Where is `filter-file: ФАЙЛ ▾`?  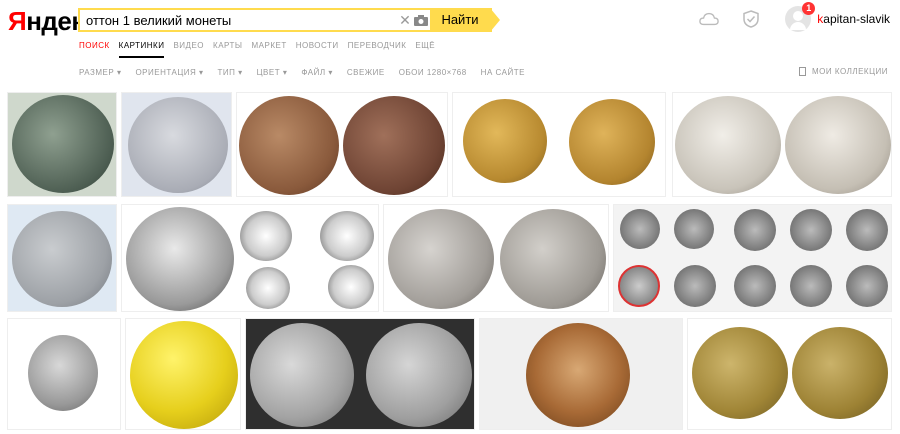 filter-file: ФАЙЛ ▾ is located at coordinates (316, 72).